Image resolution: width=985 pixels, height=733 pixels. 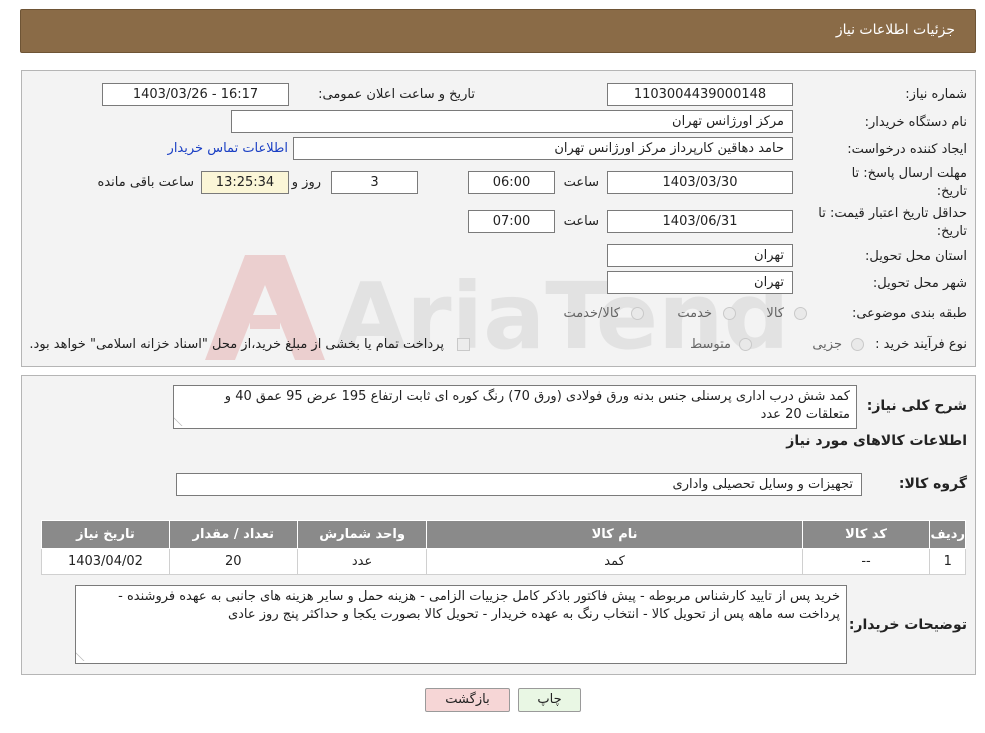 What do you see at coordinates (614, 561) in the screenshot?
I see `cell-item-name: کمد` at bounding box center [614, 561].